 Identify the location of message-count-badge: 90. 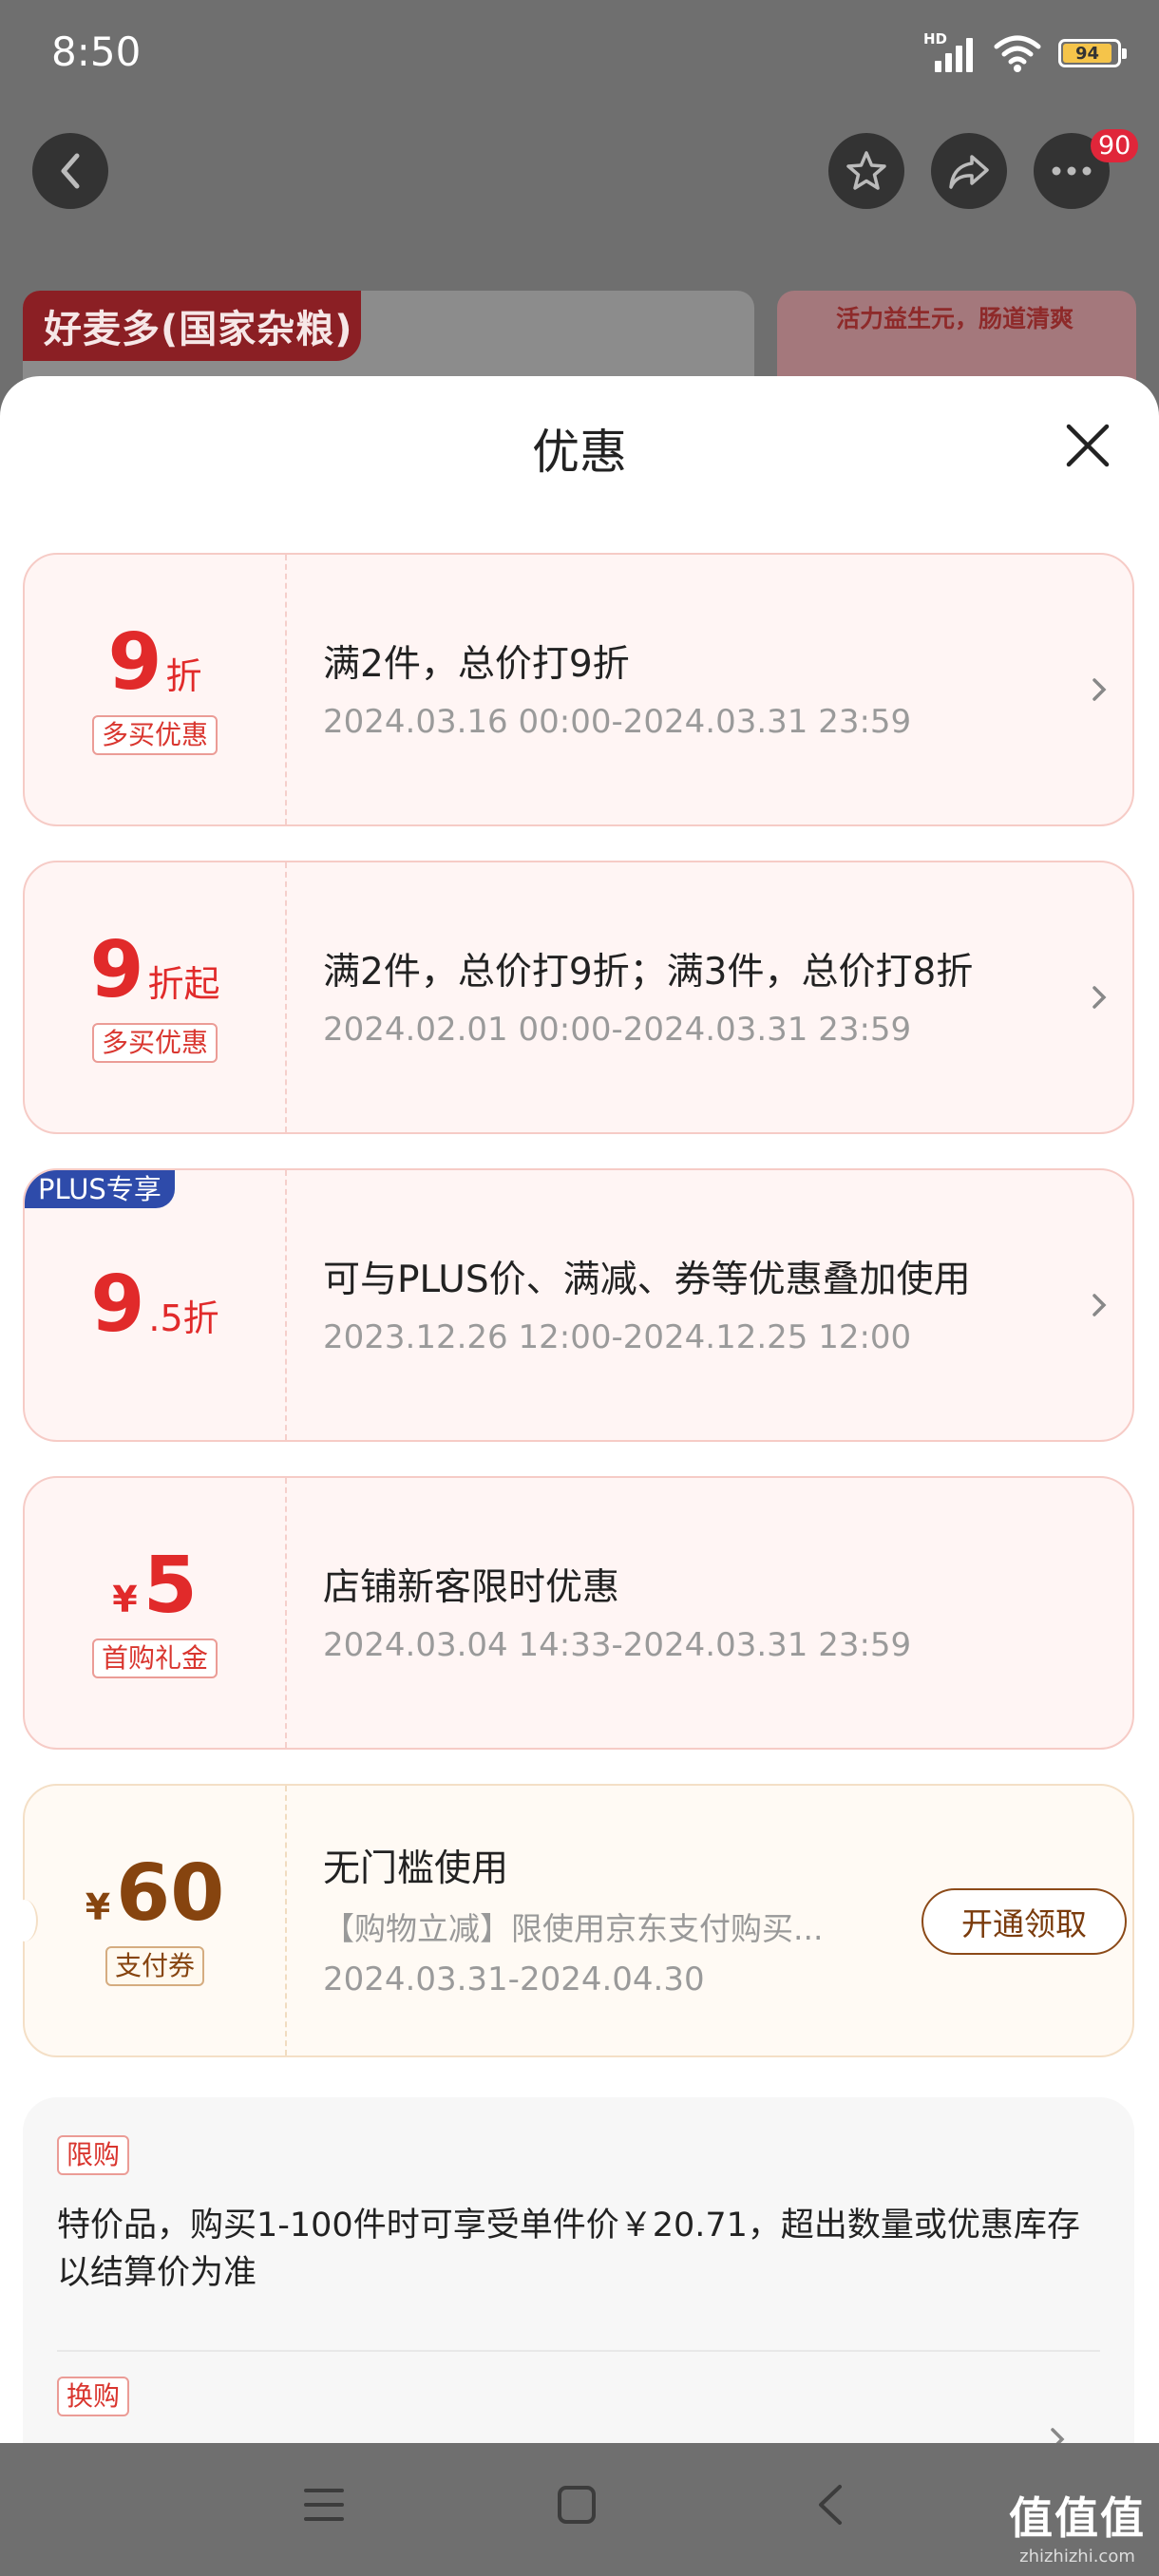
(1115, 145).